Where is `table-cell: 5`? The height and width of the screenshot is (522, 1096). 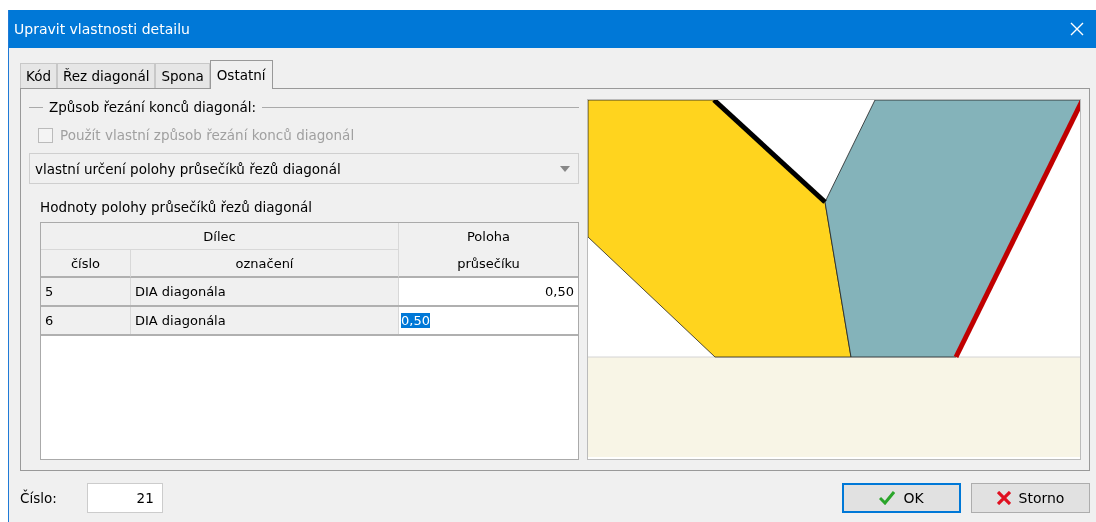 table-cell: 5 is located at coordinates (86, 291).